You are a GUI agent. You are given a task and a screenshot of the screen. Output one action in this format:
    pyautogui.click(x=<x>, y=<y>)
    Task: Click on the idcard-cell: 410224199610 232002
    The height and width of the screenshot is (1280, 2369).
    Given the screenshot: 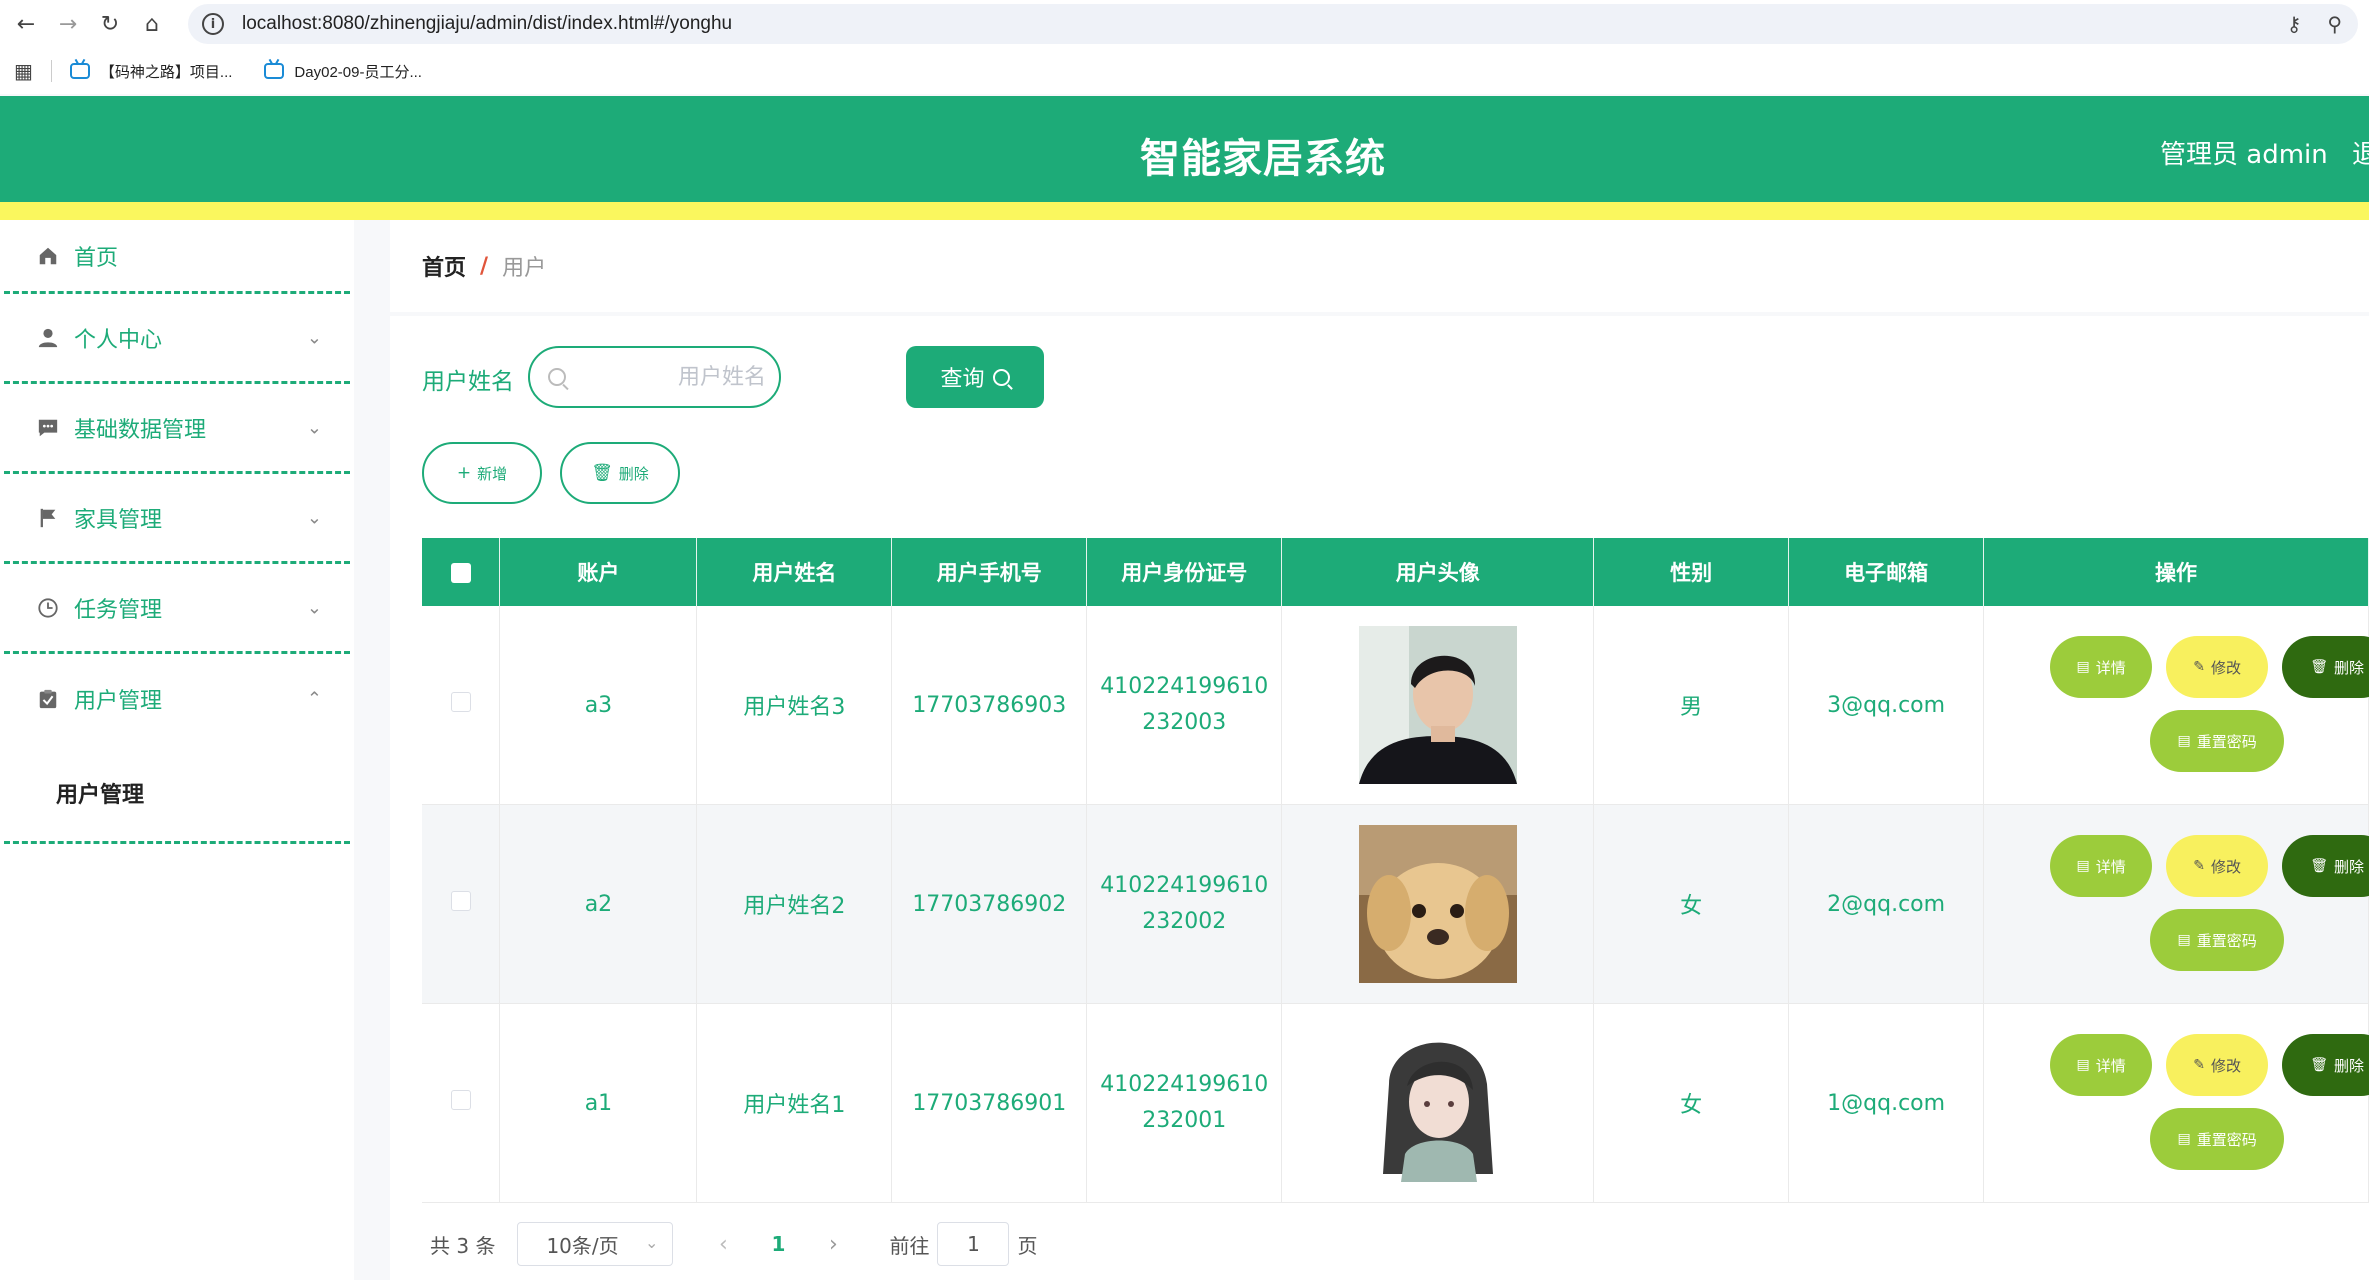 What is the action you would take?
    pyautogui.click(x=1184, y=904)
    